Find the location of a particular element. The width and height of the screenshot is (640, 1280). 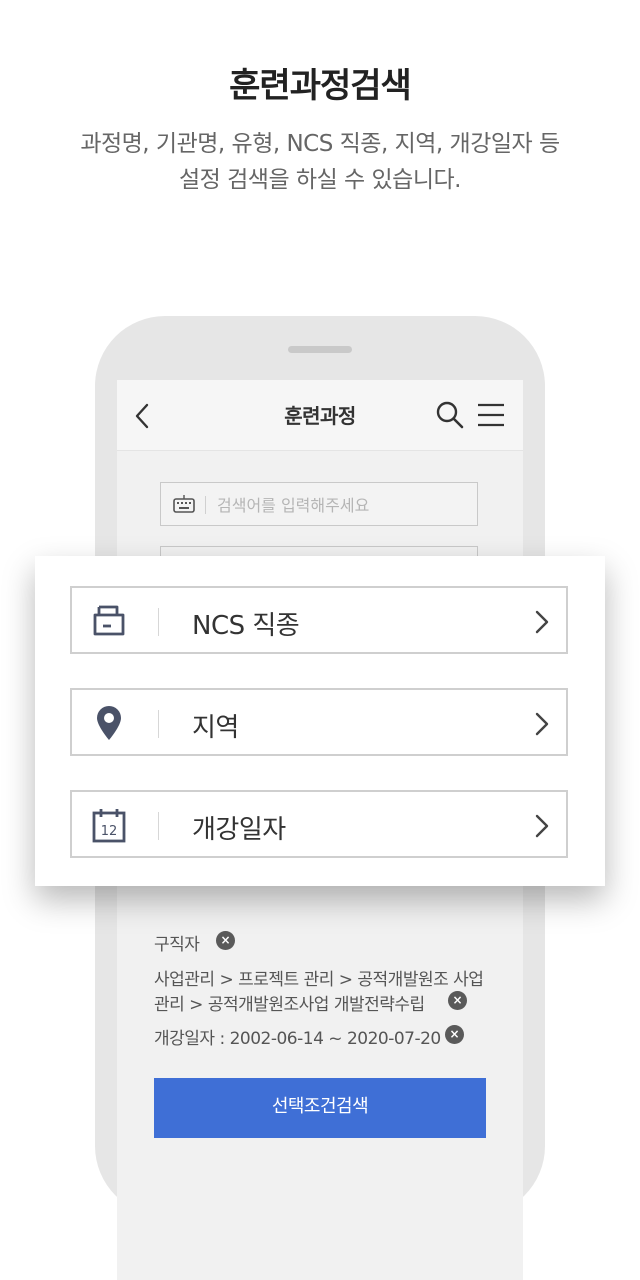

calendar-icon: 12 is located at coordinates (109, 826).